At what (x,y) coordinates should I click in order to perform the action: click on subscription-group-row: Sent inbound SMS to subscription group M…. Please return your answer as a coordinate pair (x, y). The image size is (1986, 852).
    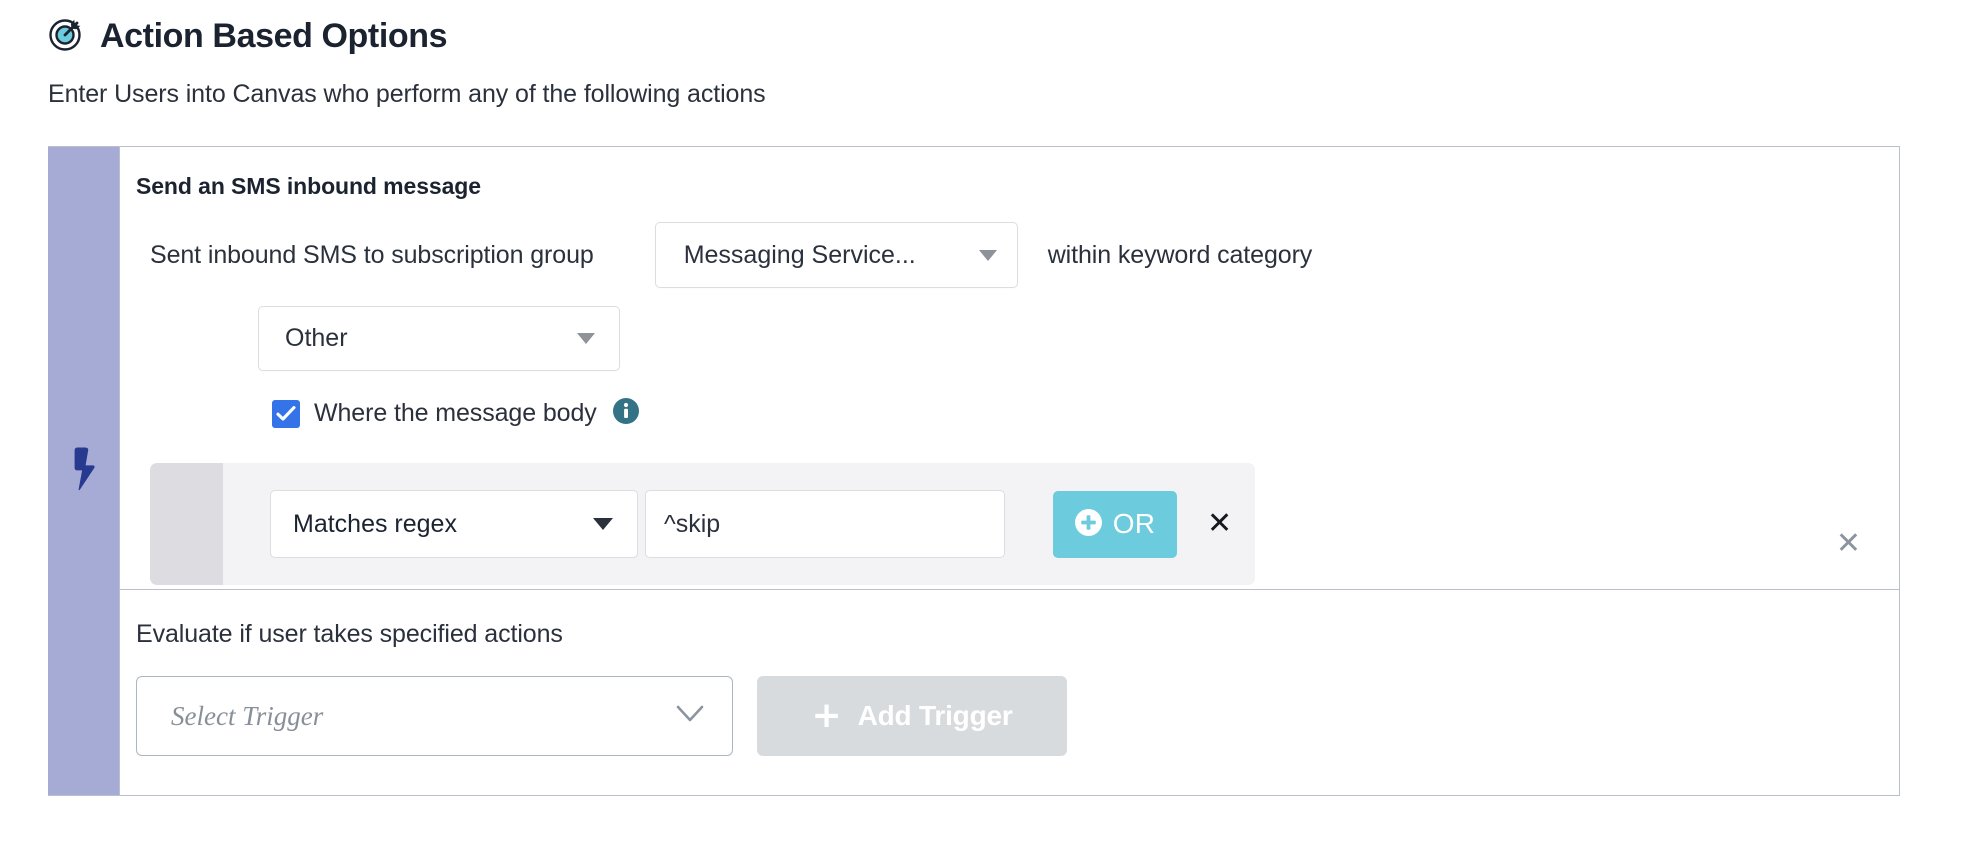
    Looking at the image, I should click on (1009, 255).